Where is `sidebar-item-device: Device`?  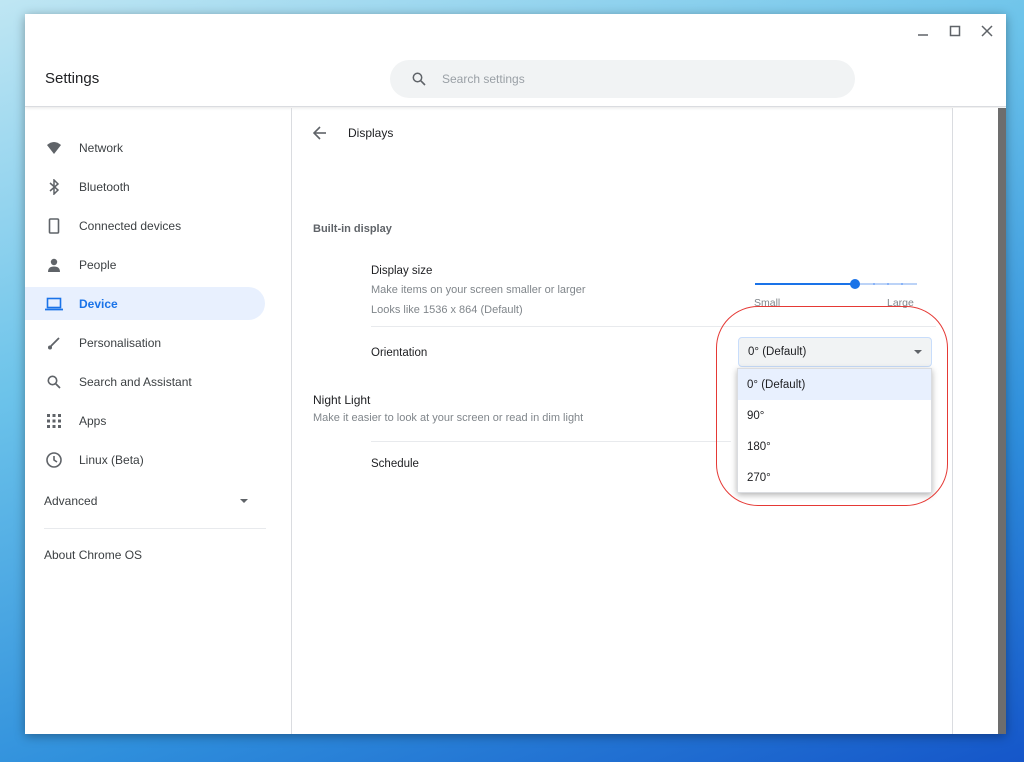
sidebar-item-device: Device is located at coordinates (145, 303).